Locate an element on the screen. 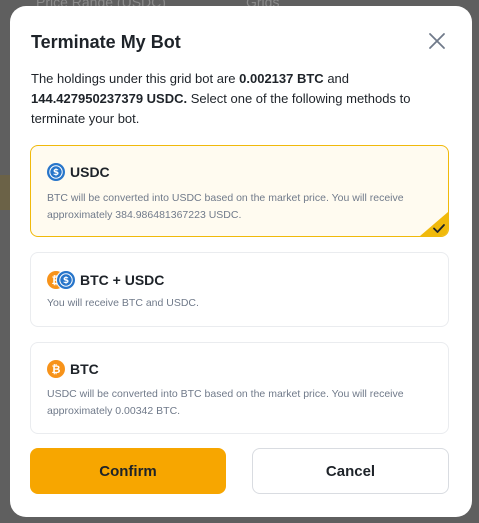 The height and width of the screenshot is (523, 479). option-btc-usdc-header: ₿ $ BTC + USDC is located at coordinates (105, 280).